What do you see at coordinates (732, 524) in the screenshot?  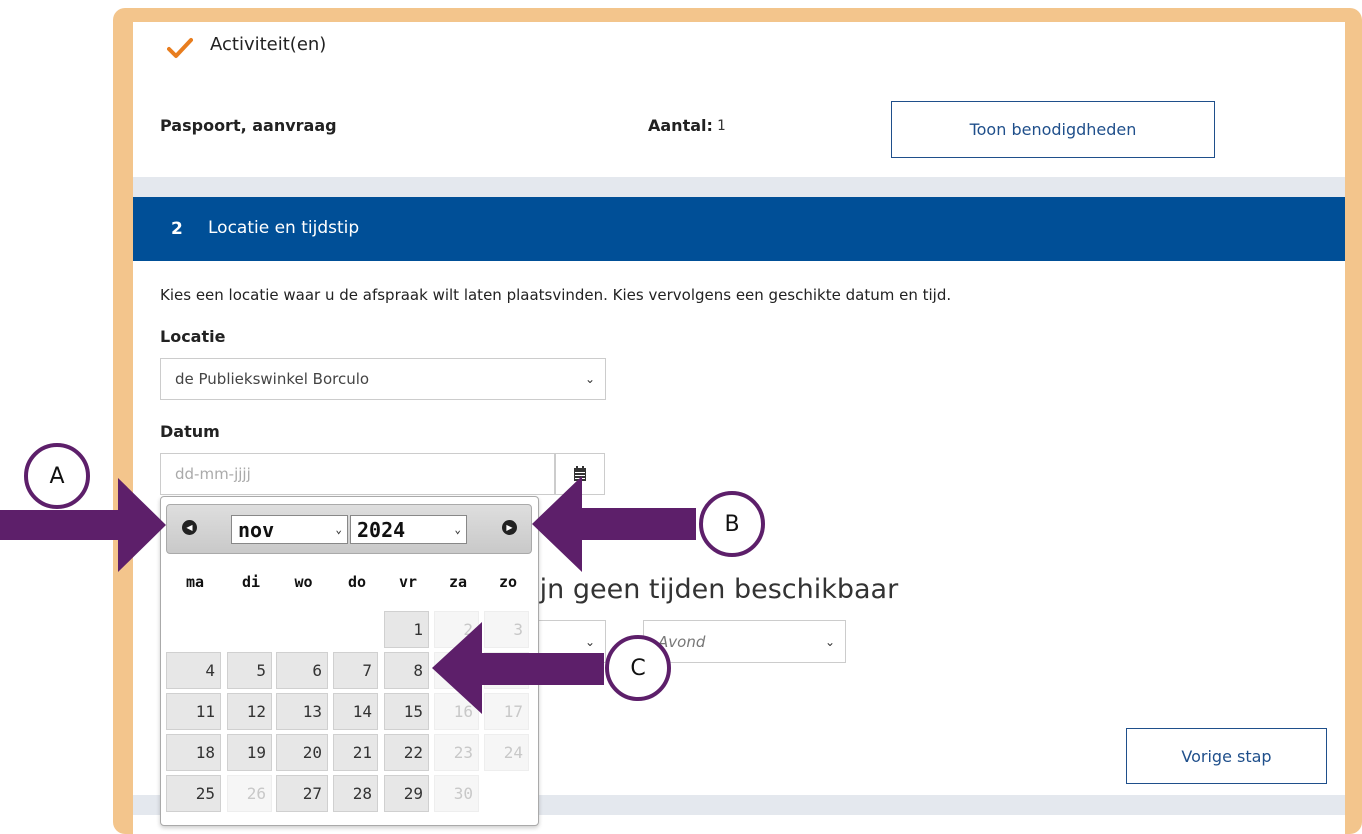 I see `annotation-b: B` at bounding box center [732, 524].